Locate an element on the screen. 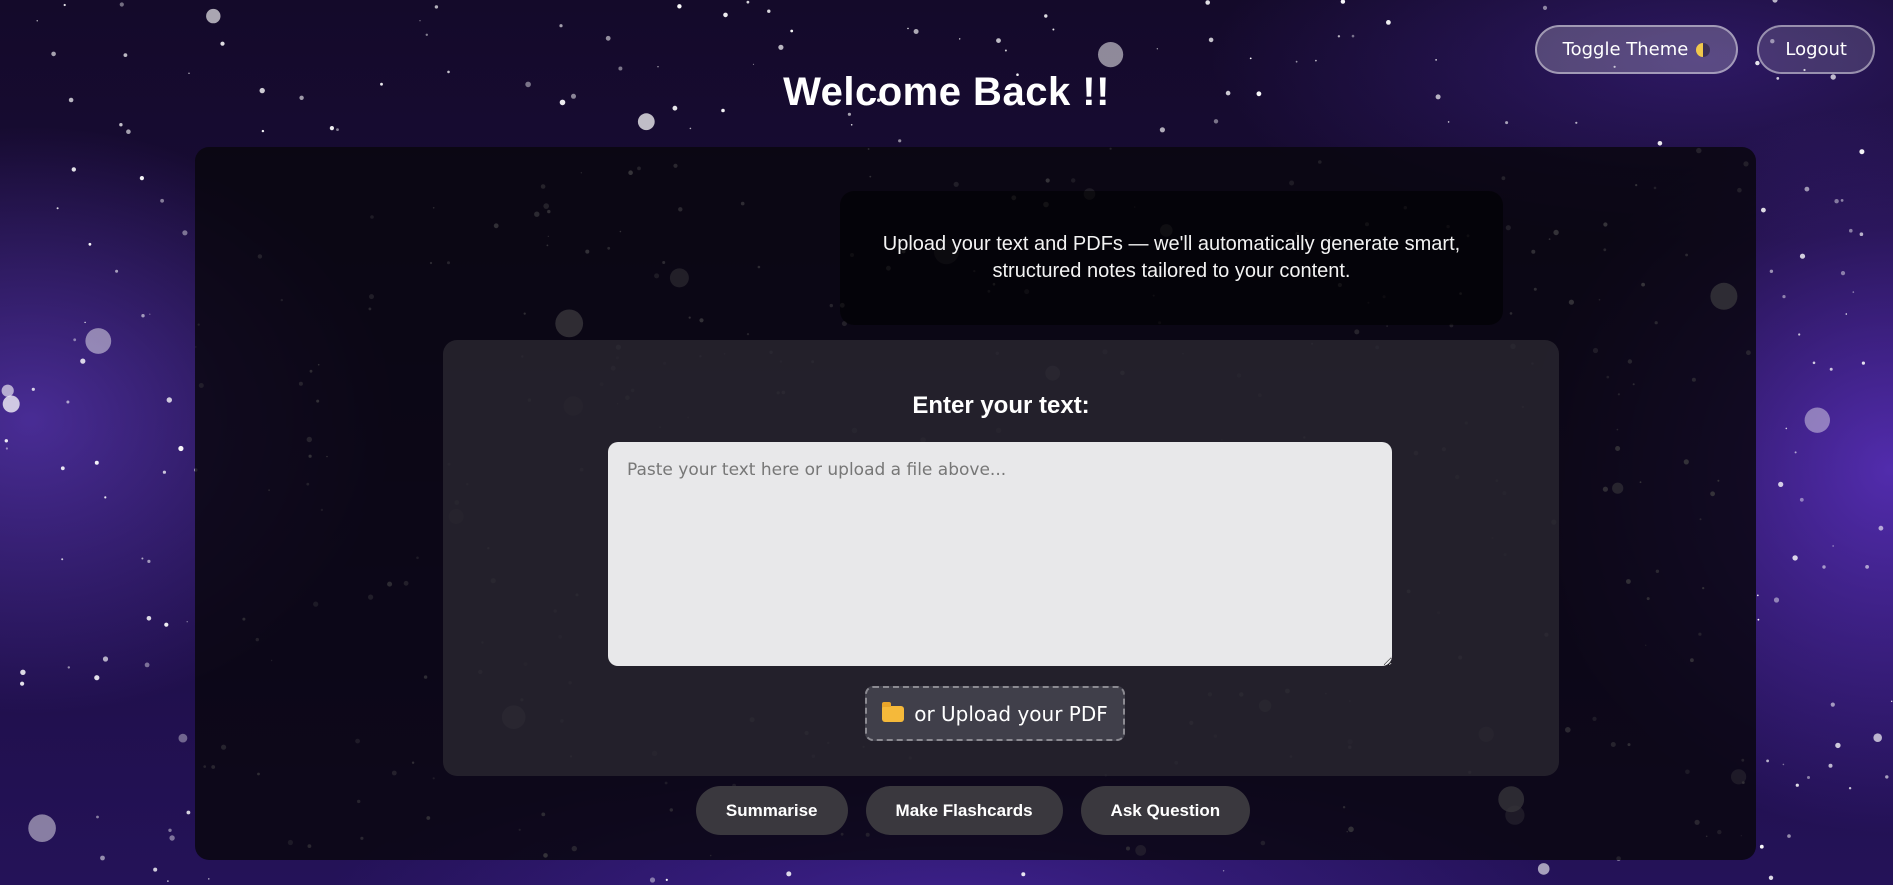  top-actions: Toggle Theme Logout is located at coordinates (1704, 49).